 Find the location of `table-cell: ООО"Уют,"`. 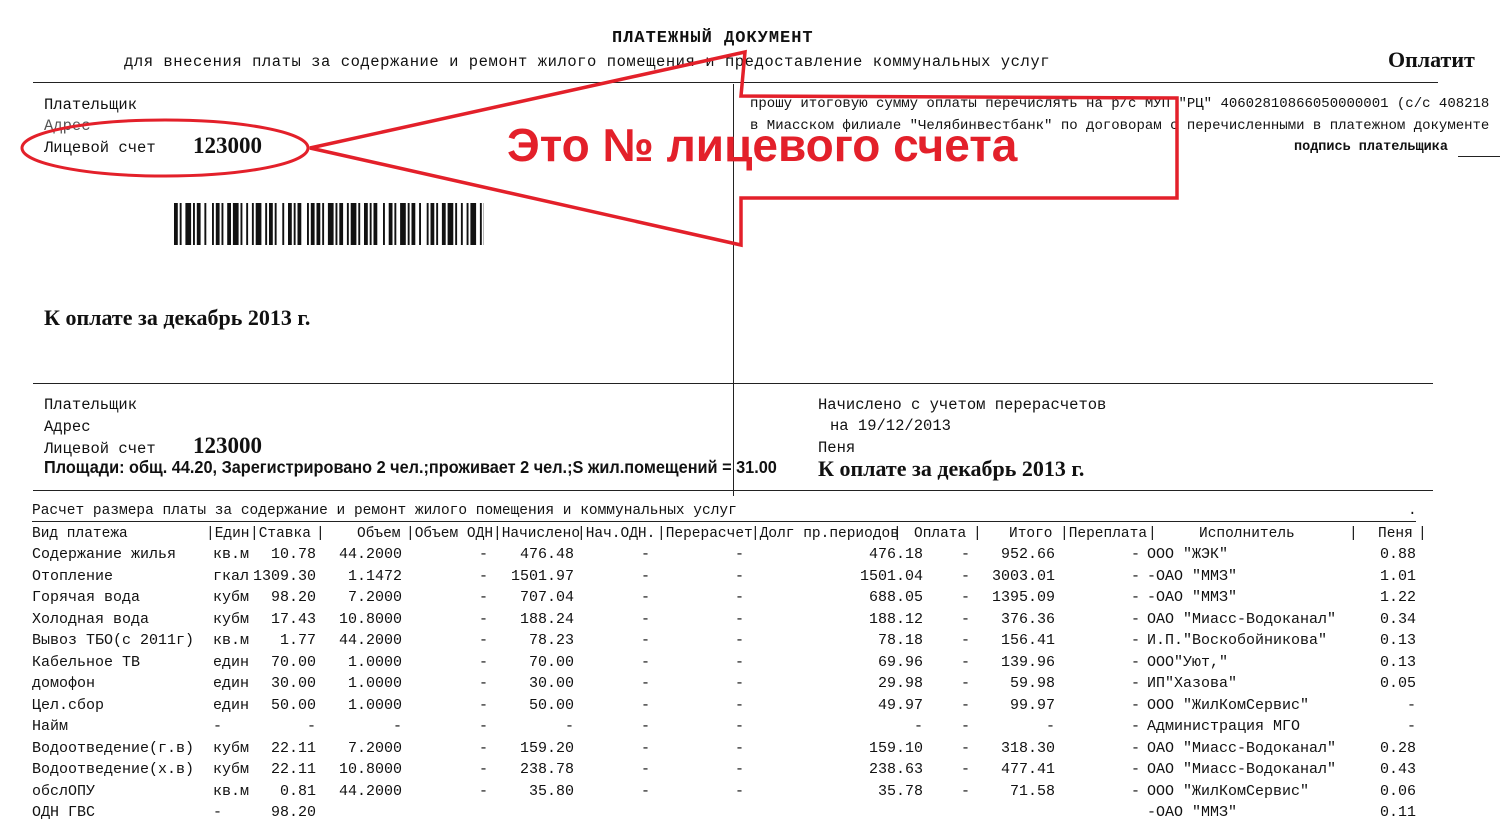

table-cell: ООО"Уют," is located at coordinates (1187, 663).